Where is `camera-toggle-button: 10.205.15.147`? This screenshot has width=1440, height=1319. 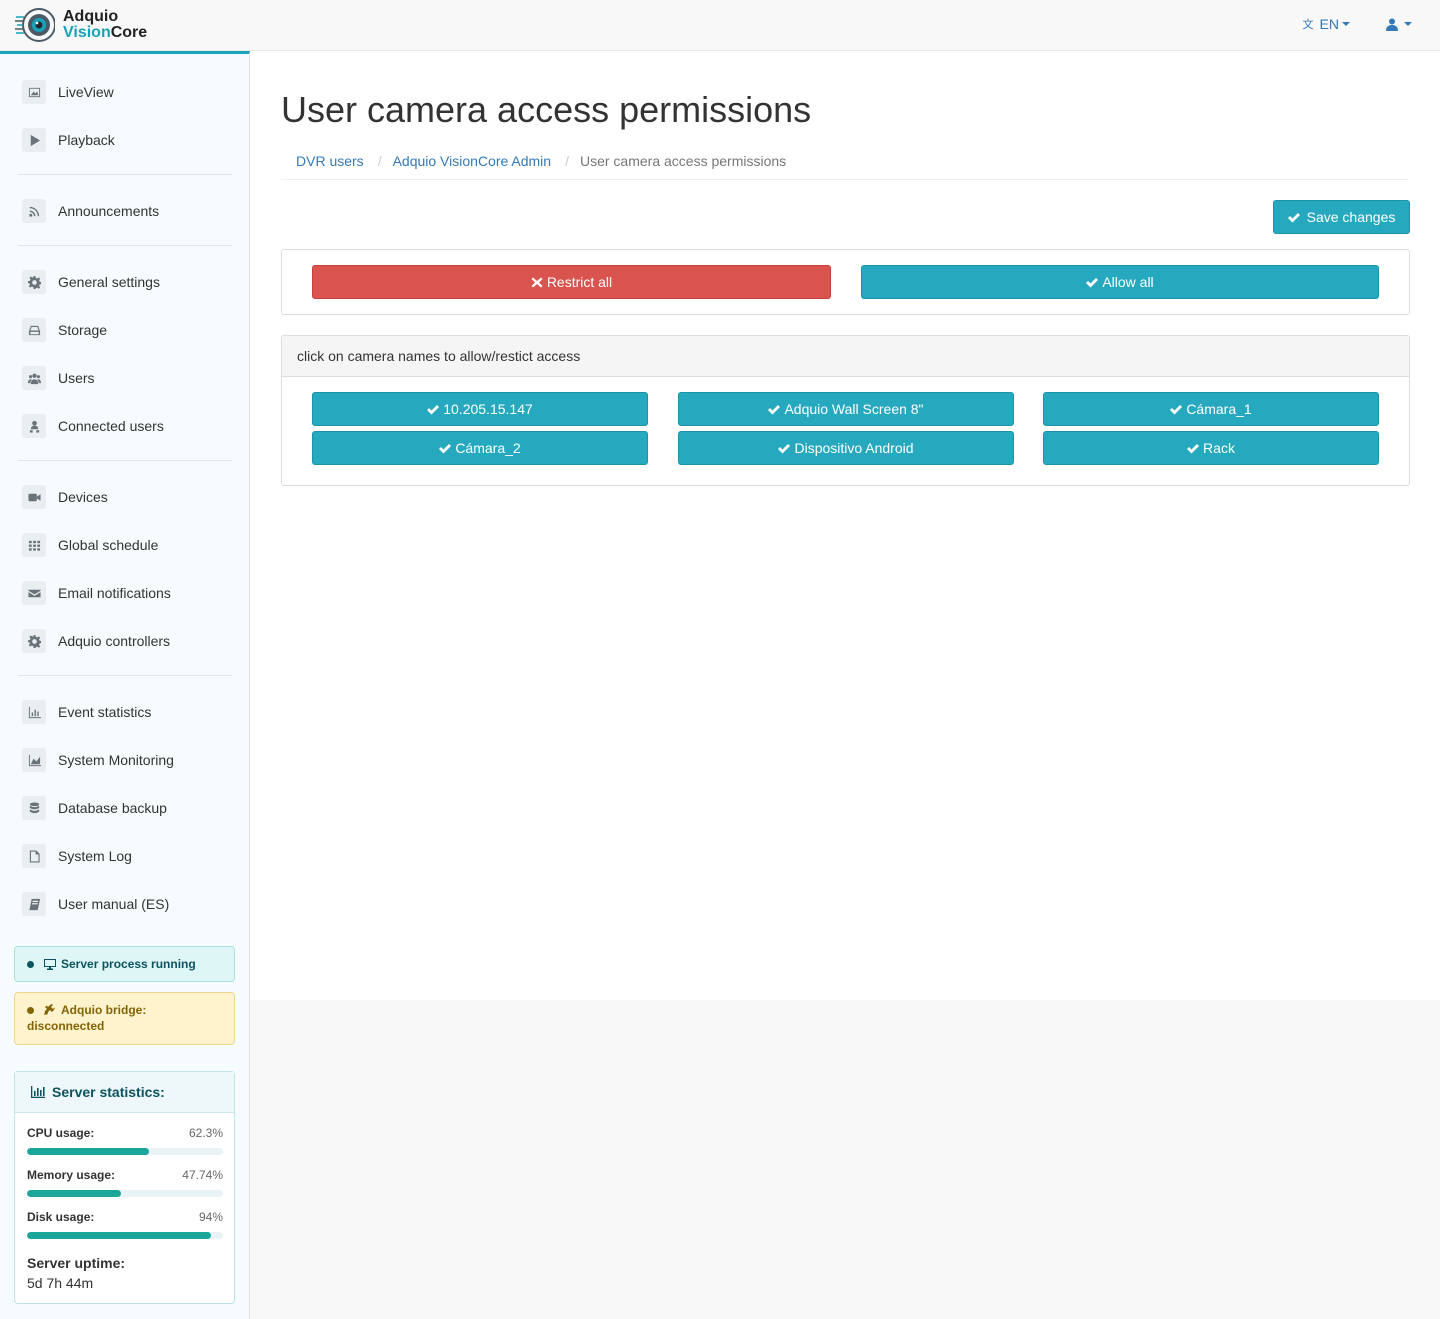 camera-toggle-button: 10.205.15.147 is located at coordinates (480, 409).